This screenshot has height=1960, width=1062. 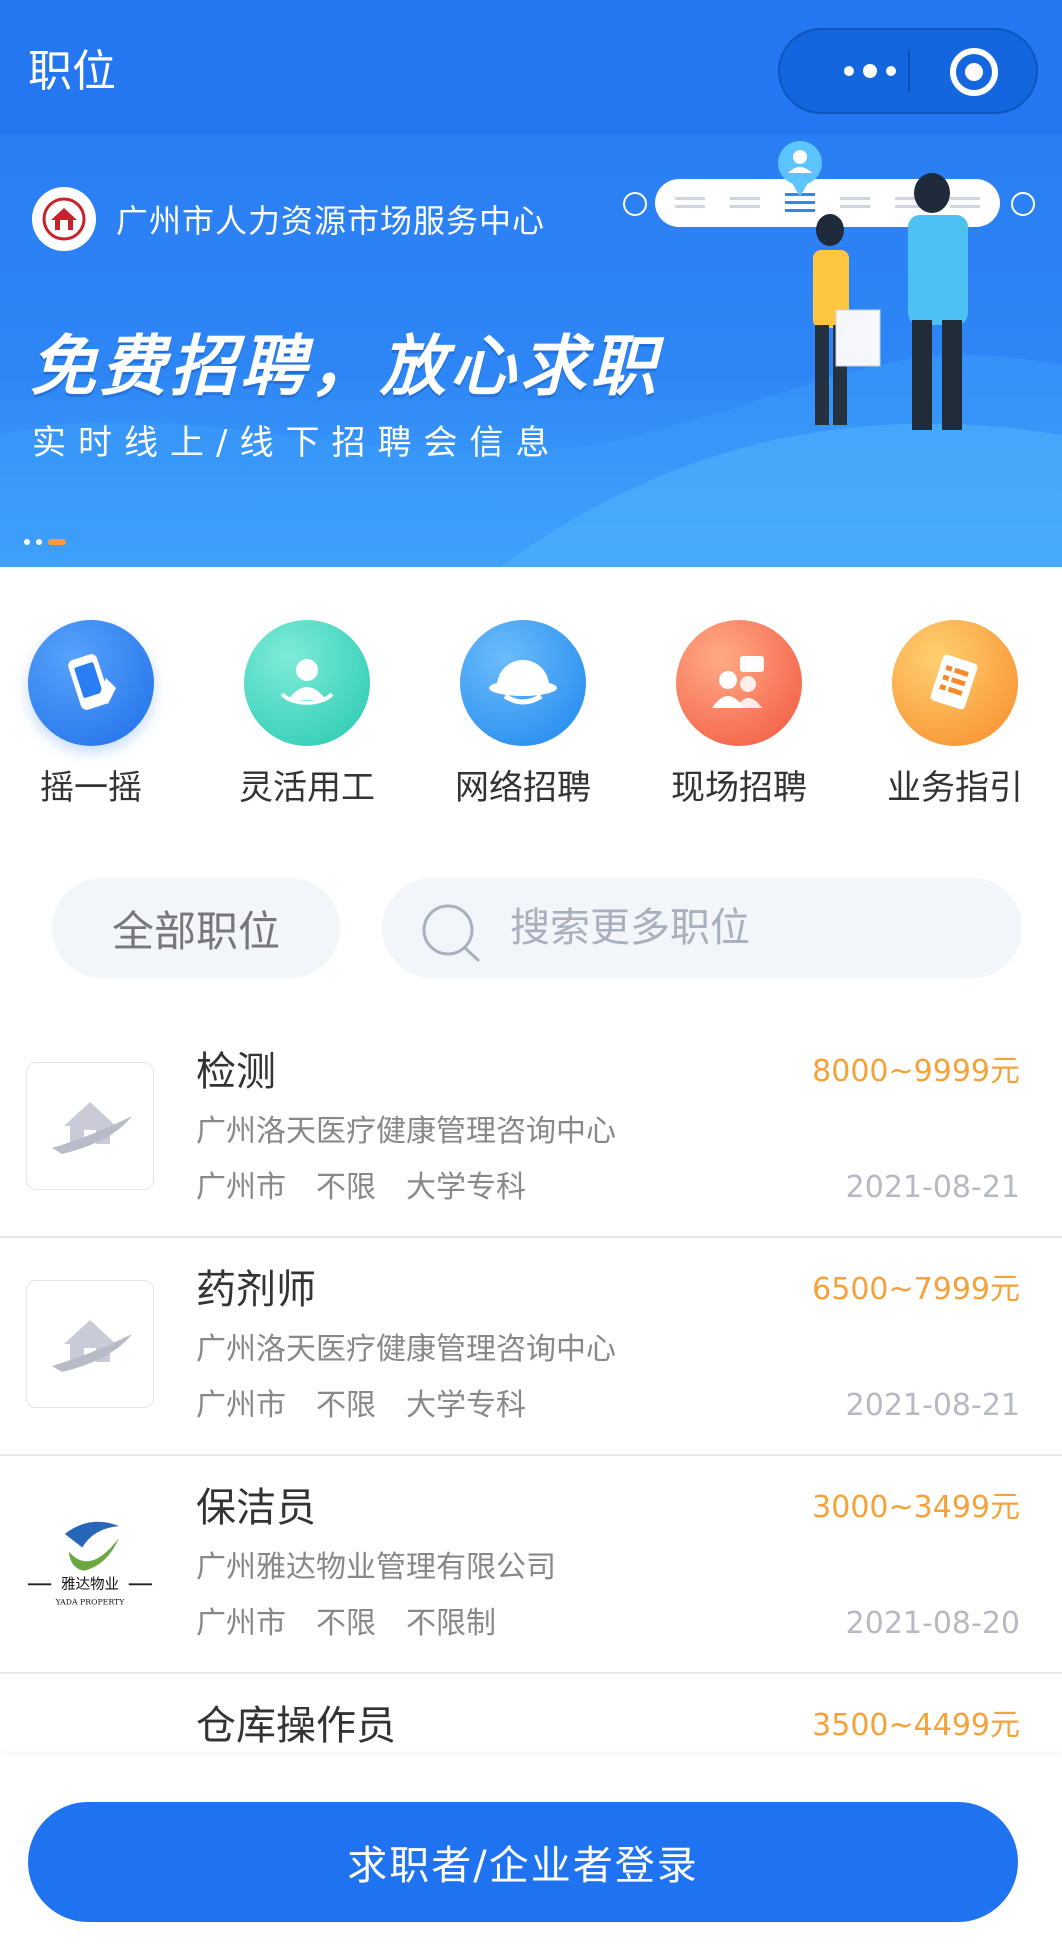 I want to click on quick-item-onsite: 现场招聘, so click(x=739, y=714).